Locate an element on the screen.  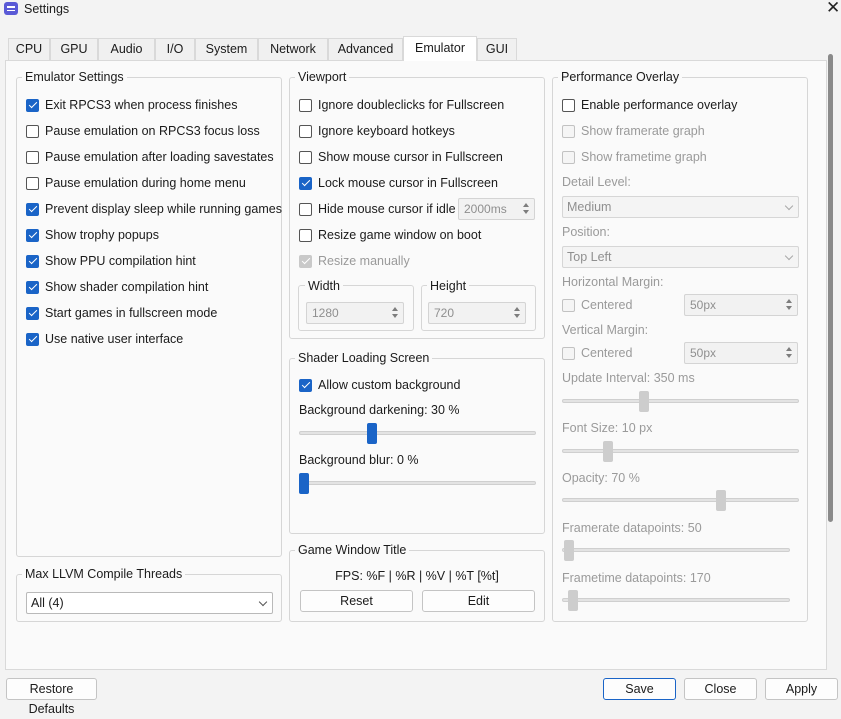
close-window-icon: ✕ is located at coordinates (833, 9).